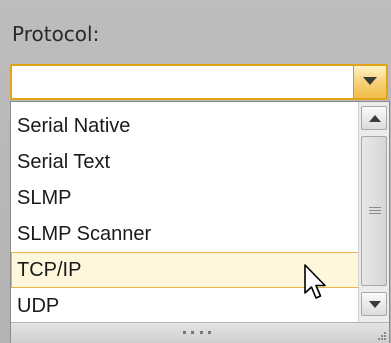 The image size is (391, 343). I want to click on corner-resize-icon, so click(382, 336).